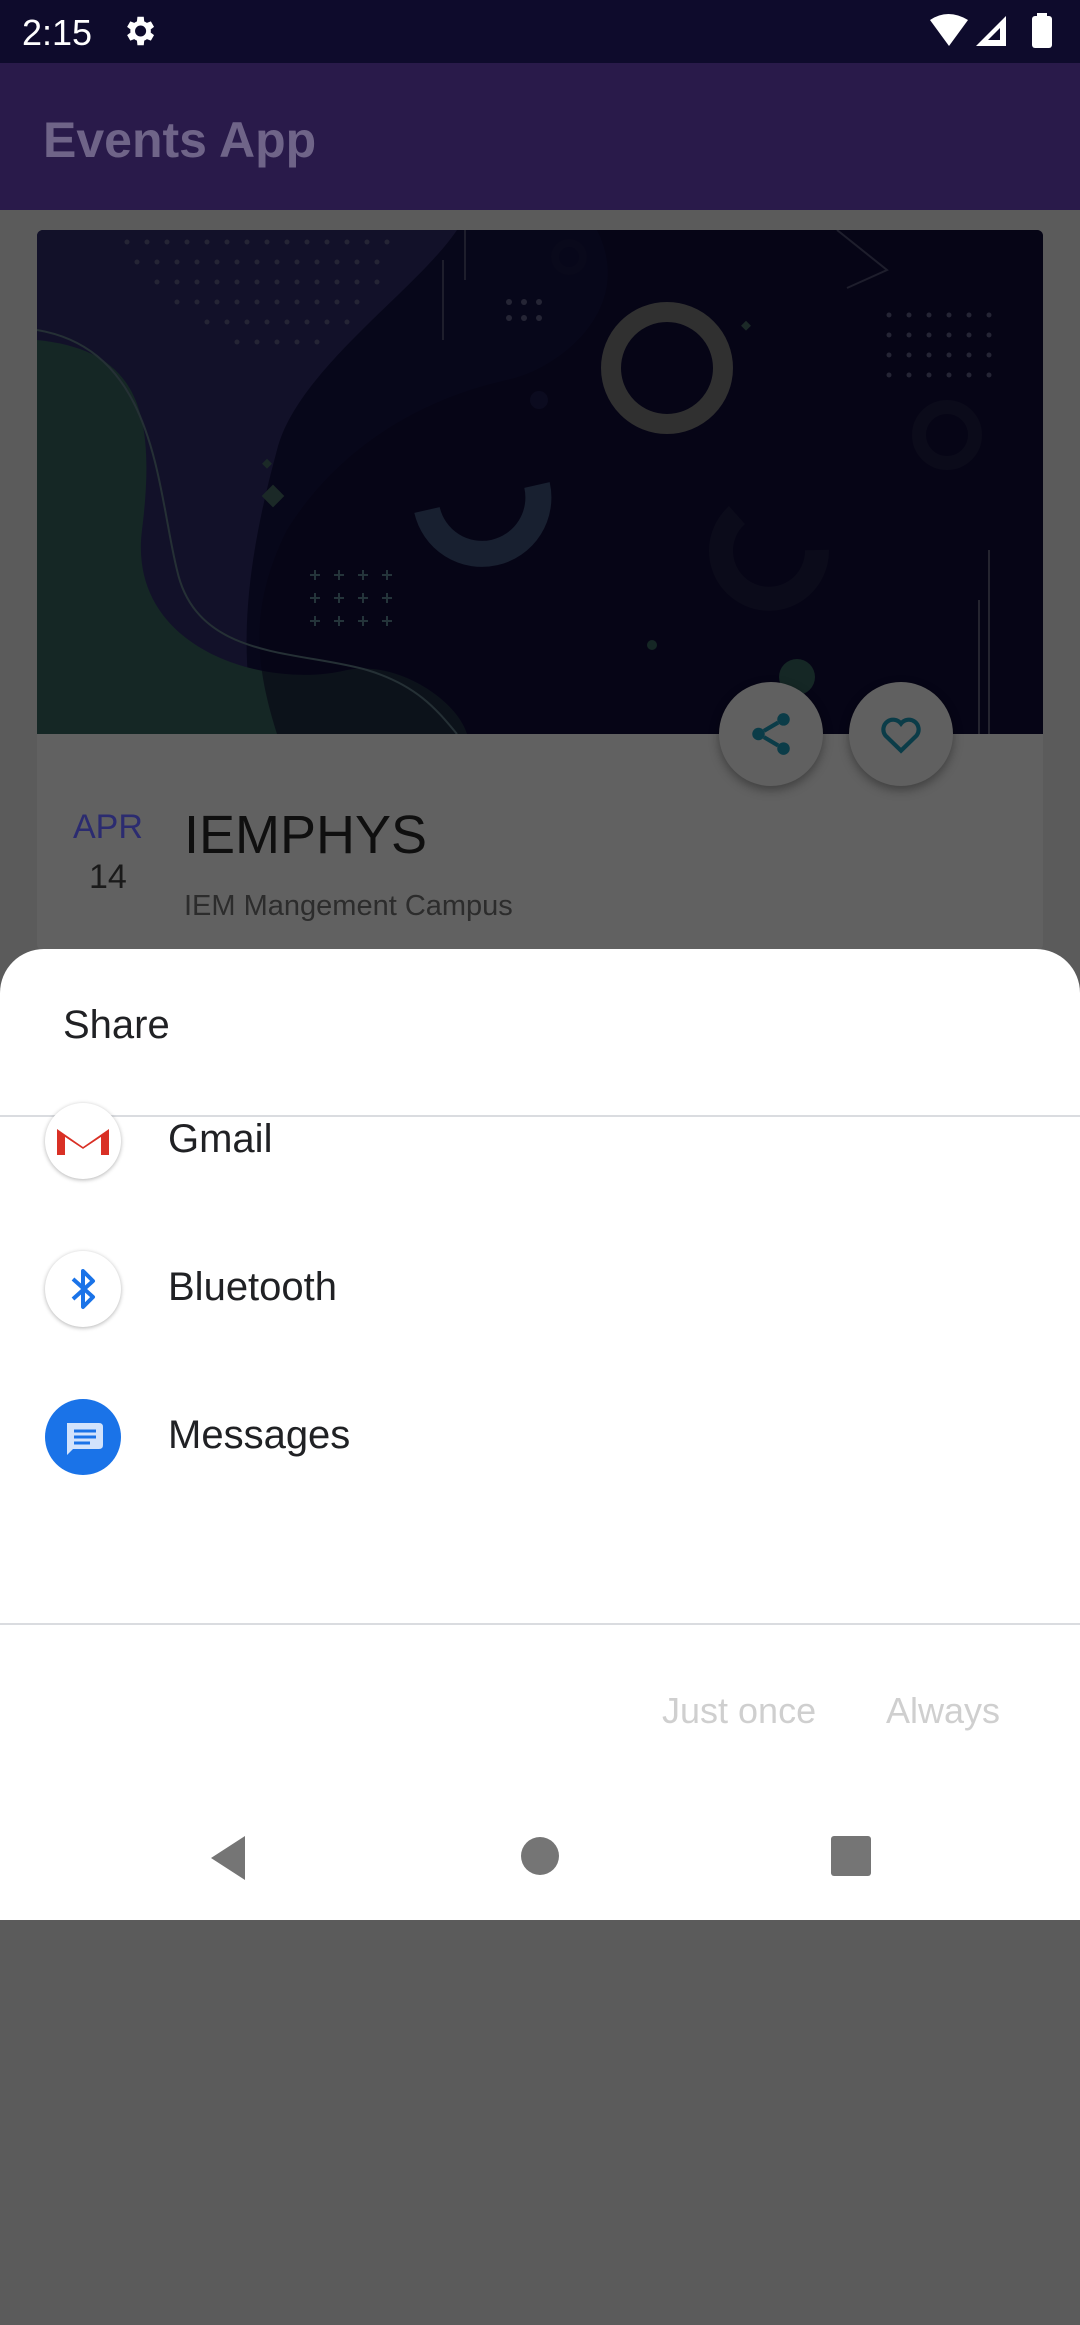 The width and height of the screenshot is (1080, 2325). What do you see at coordinates (943, 1711) in the screenshot?
I see `always-button: Always` at bounding box center [943, 1711].